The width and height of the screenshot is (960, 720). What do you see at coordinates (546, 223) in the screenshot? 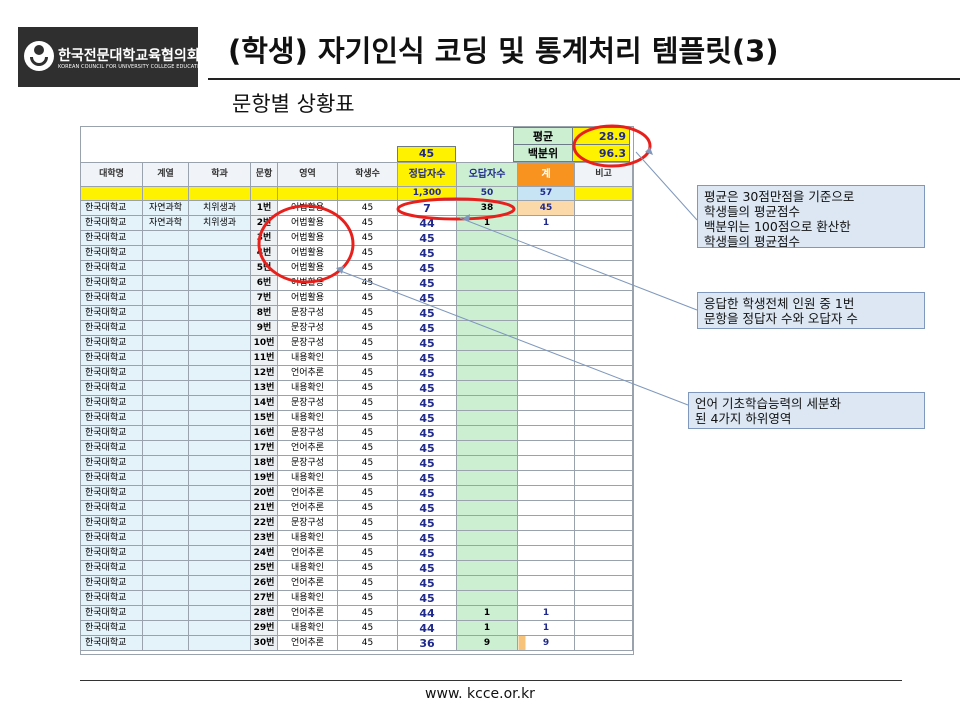
I see `sum-cell: 1` at bounding box center [546, 223].